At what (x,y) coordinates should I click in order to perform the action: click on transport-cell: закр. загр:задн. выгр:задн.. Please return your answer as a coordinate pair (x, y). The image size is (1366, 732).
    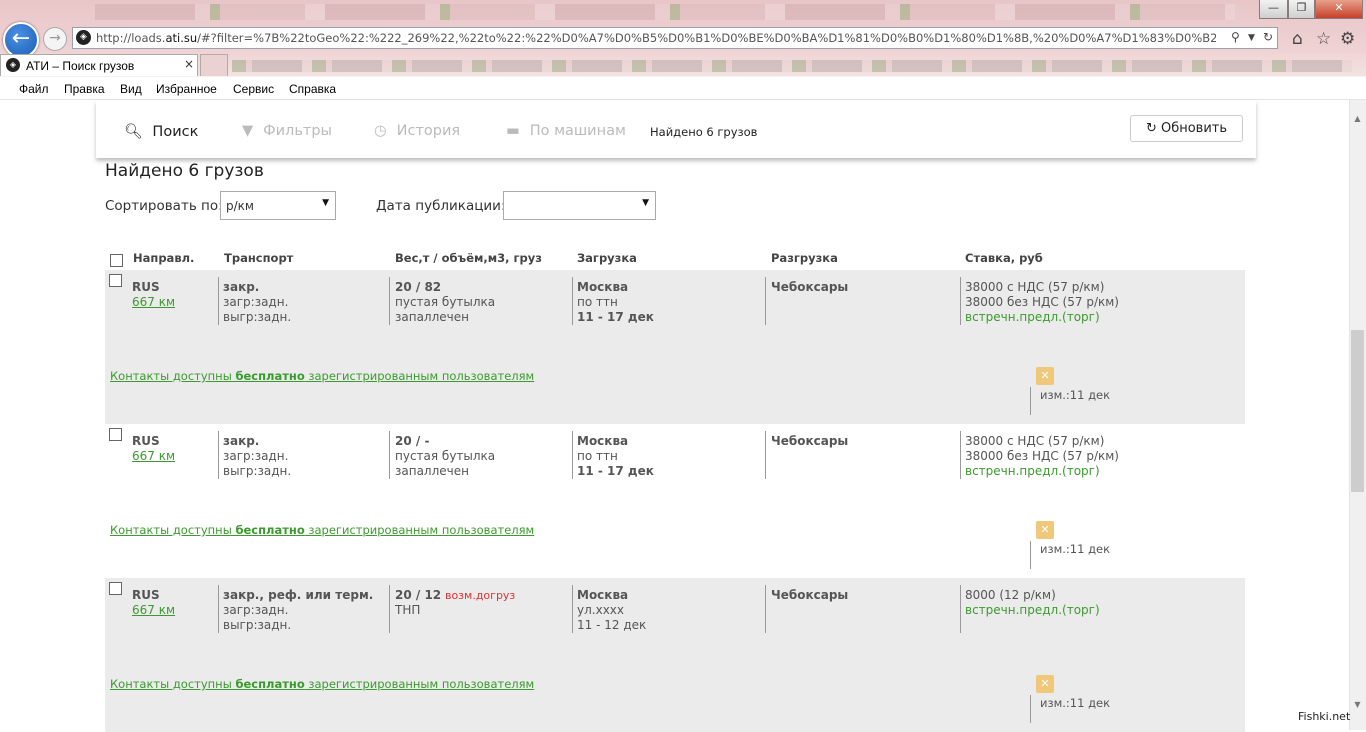
    Looking at the image, I should click on (257, 302).